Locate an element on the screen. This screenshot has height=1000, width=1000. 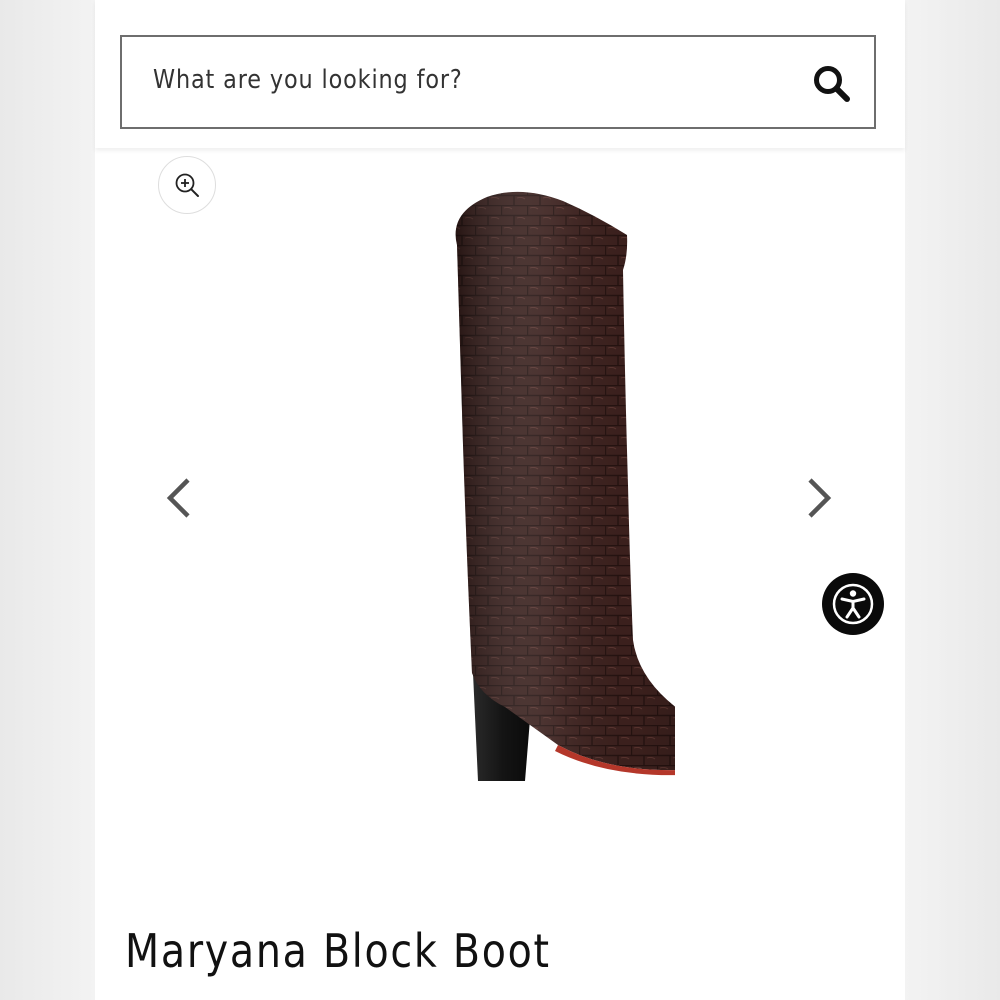
zoom-button is located at coordinates (187, 185).